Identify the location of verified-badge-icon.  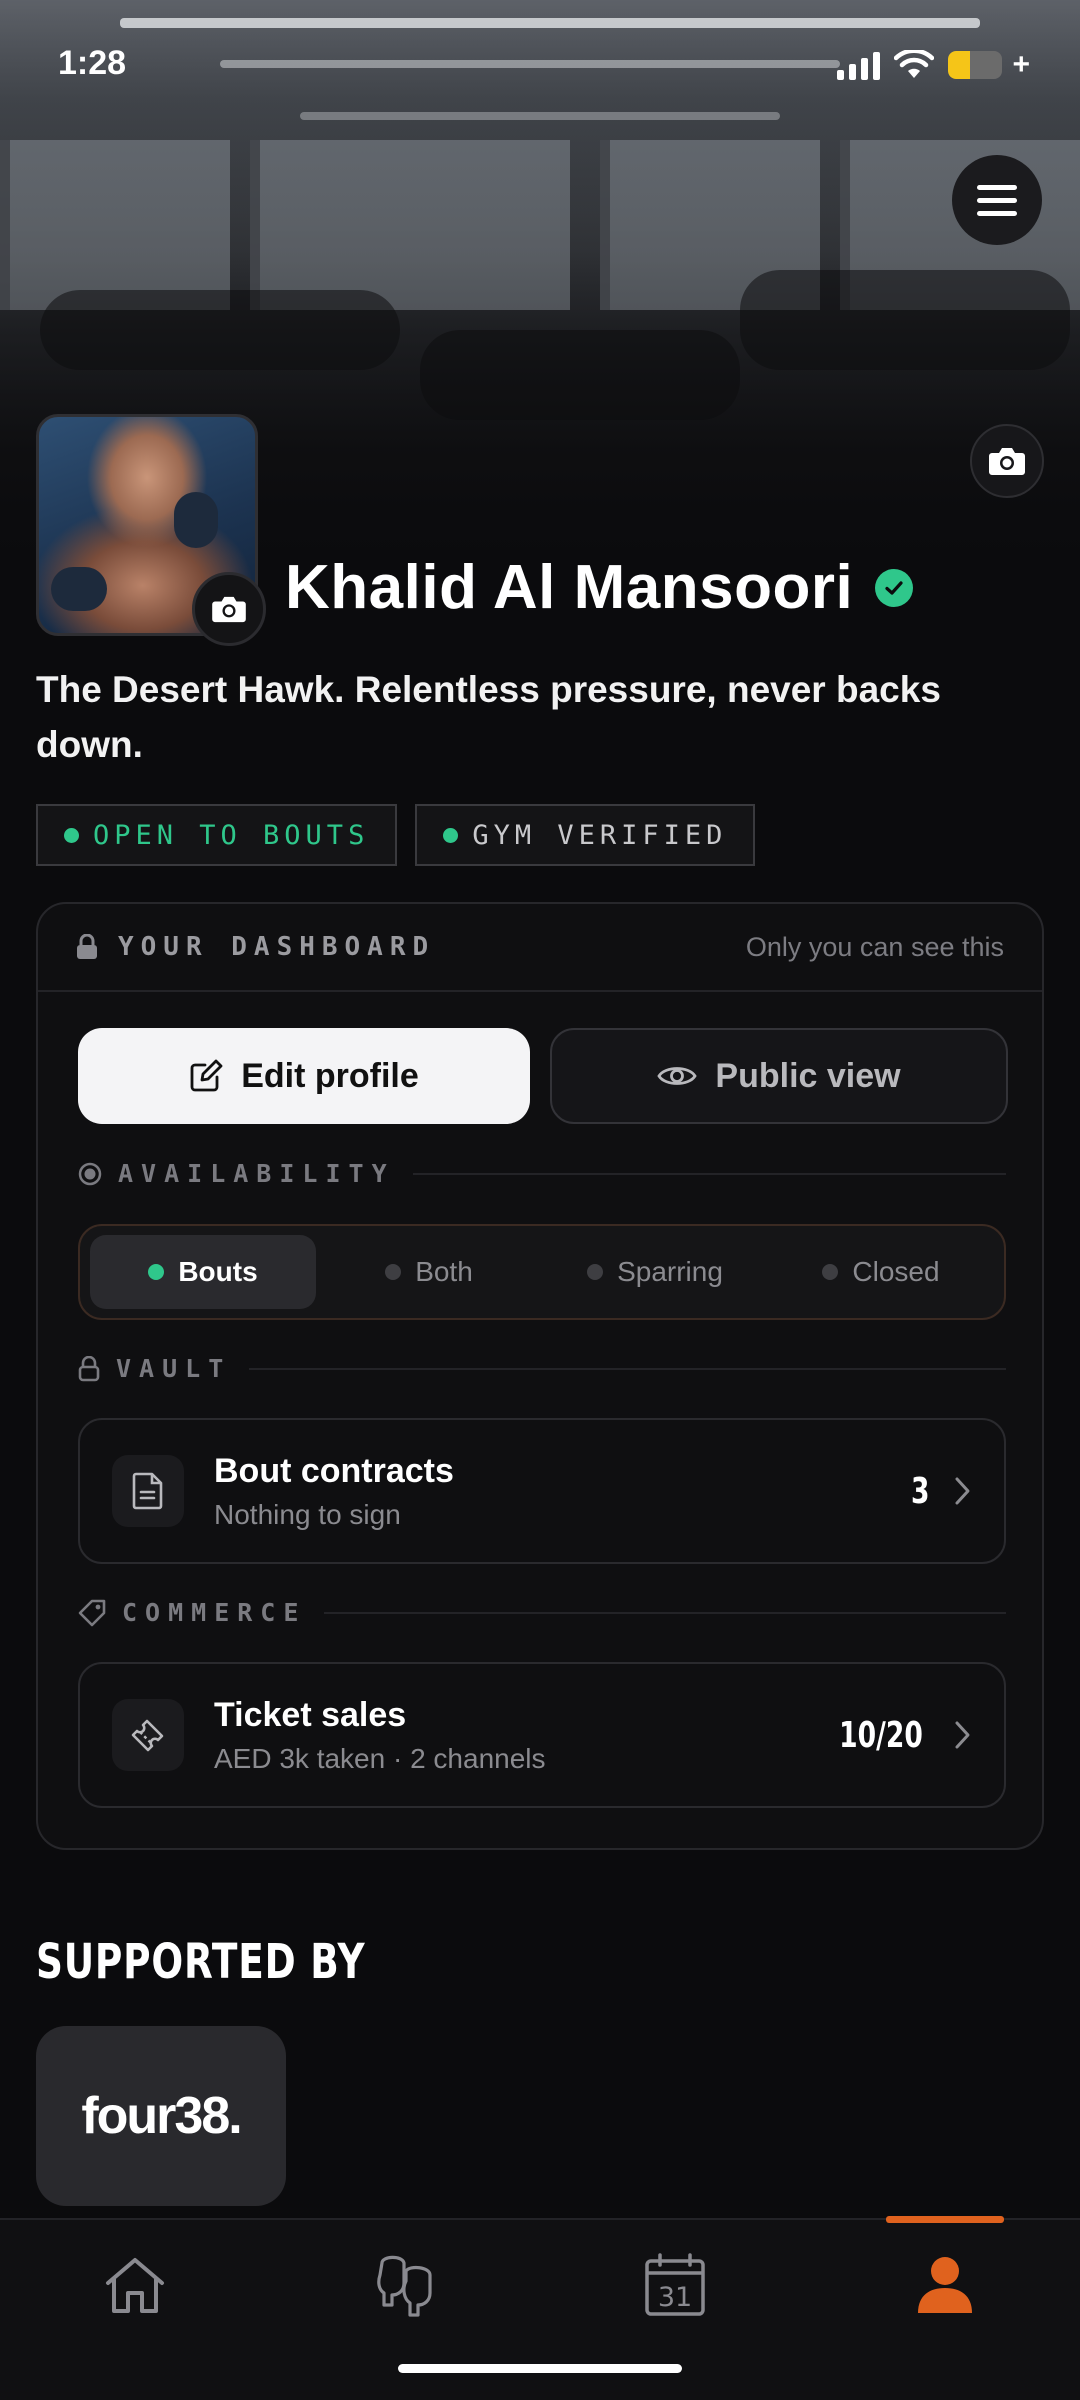
(894, 587).